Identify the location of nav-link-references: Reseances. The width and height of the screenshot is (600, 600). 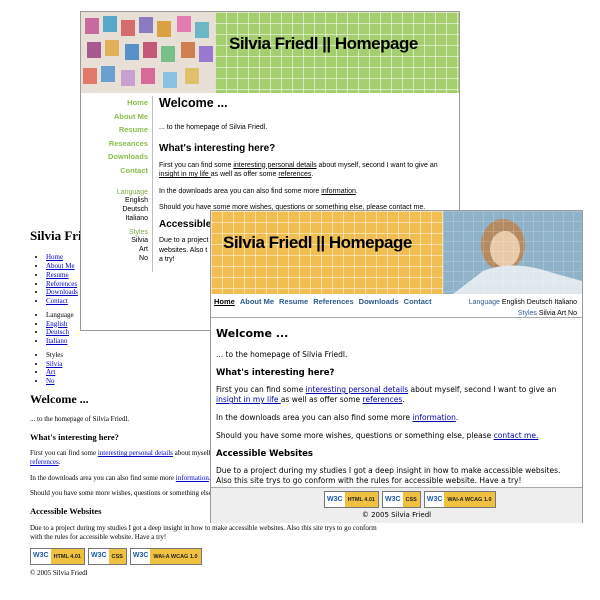
(114, 144).